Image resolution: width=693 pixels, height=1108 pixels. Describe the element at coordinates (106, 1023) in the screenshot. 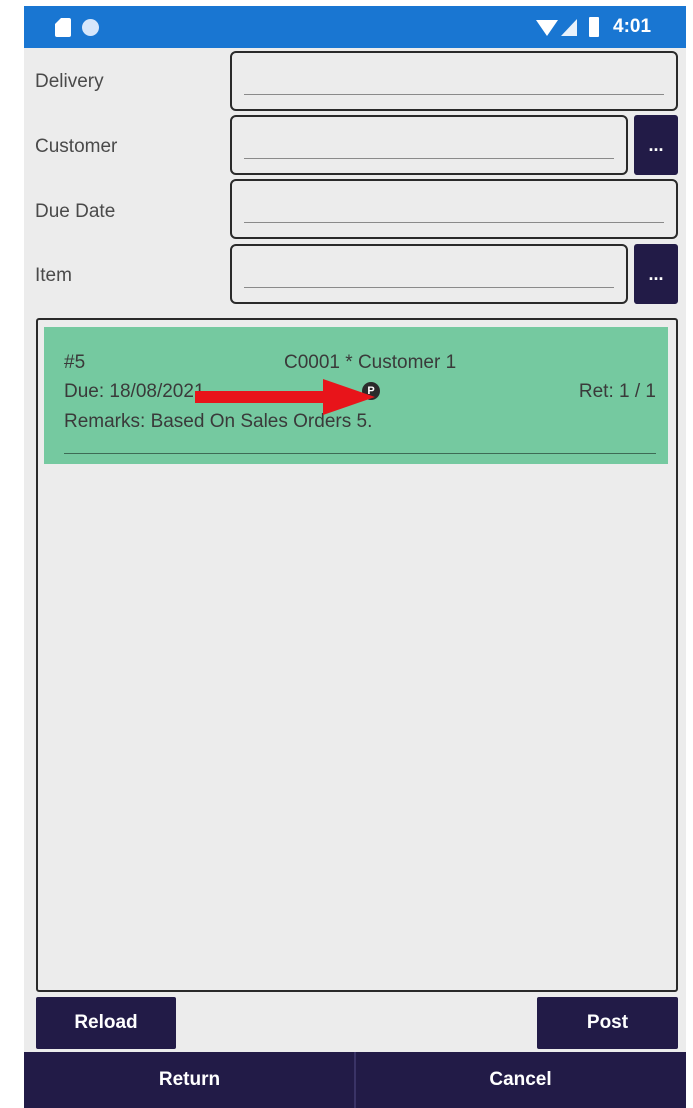

I see `reload-button: Reload` at that location.